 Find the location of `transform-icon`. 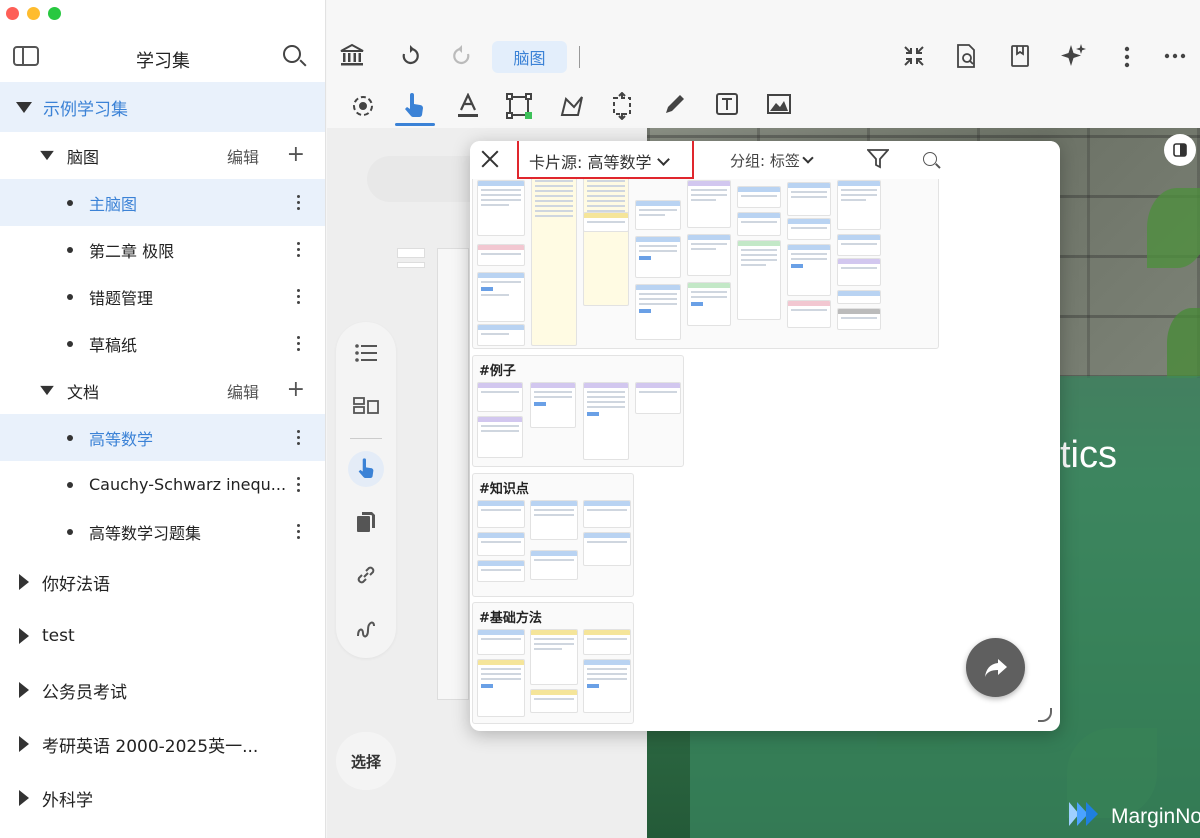

transform-icon is located at coordinates (622, 106).